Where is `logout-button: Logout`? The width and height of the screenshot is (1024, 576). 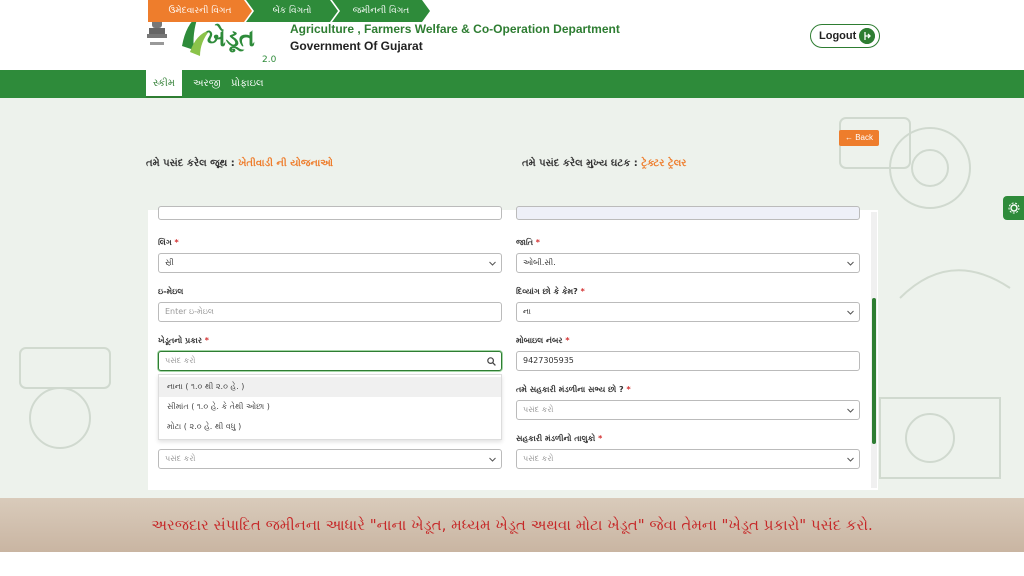 logout-button: Logout is located at coordinates (845, 36).